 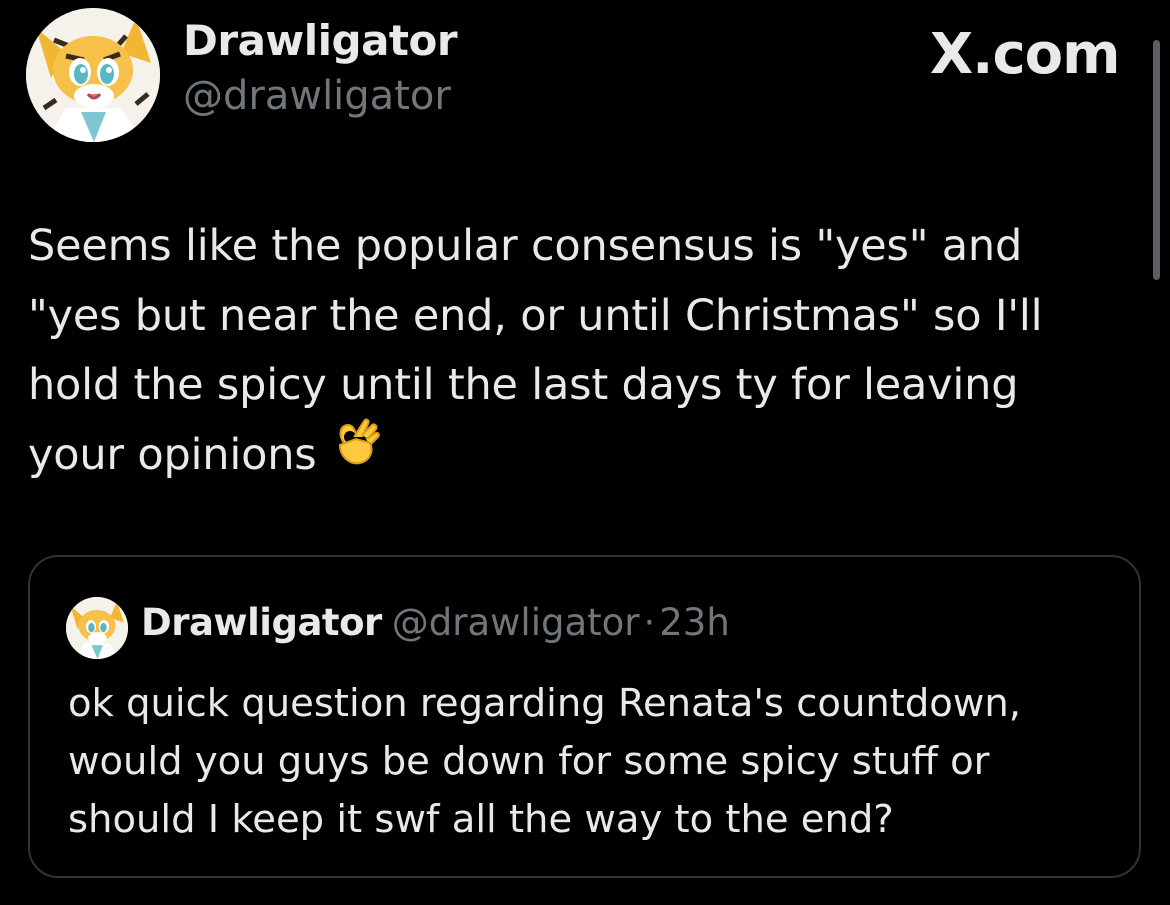 I want to click on author-handle: @drawligator, so click(x=317, y=96).